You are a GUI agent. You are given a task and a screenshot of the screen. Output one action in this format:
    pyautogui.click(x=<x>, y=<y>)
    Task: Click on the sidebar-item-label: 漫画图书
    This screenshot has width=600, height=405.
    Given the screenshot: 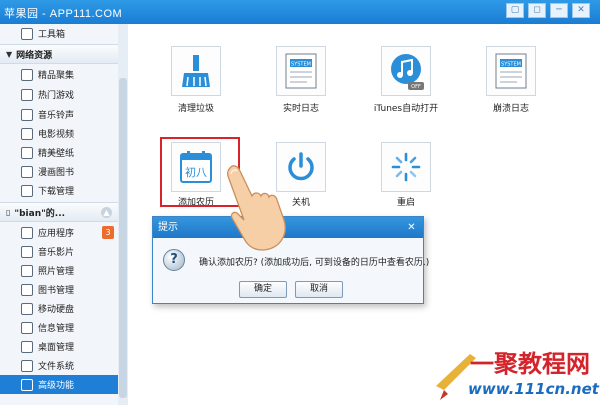 What is the action you would take?
    pyautogui.click(x=56, y=173)
    